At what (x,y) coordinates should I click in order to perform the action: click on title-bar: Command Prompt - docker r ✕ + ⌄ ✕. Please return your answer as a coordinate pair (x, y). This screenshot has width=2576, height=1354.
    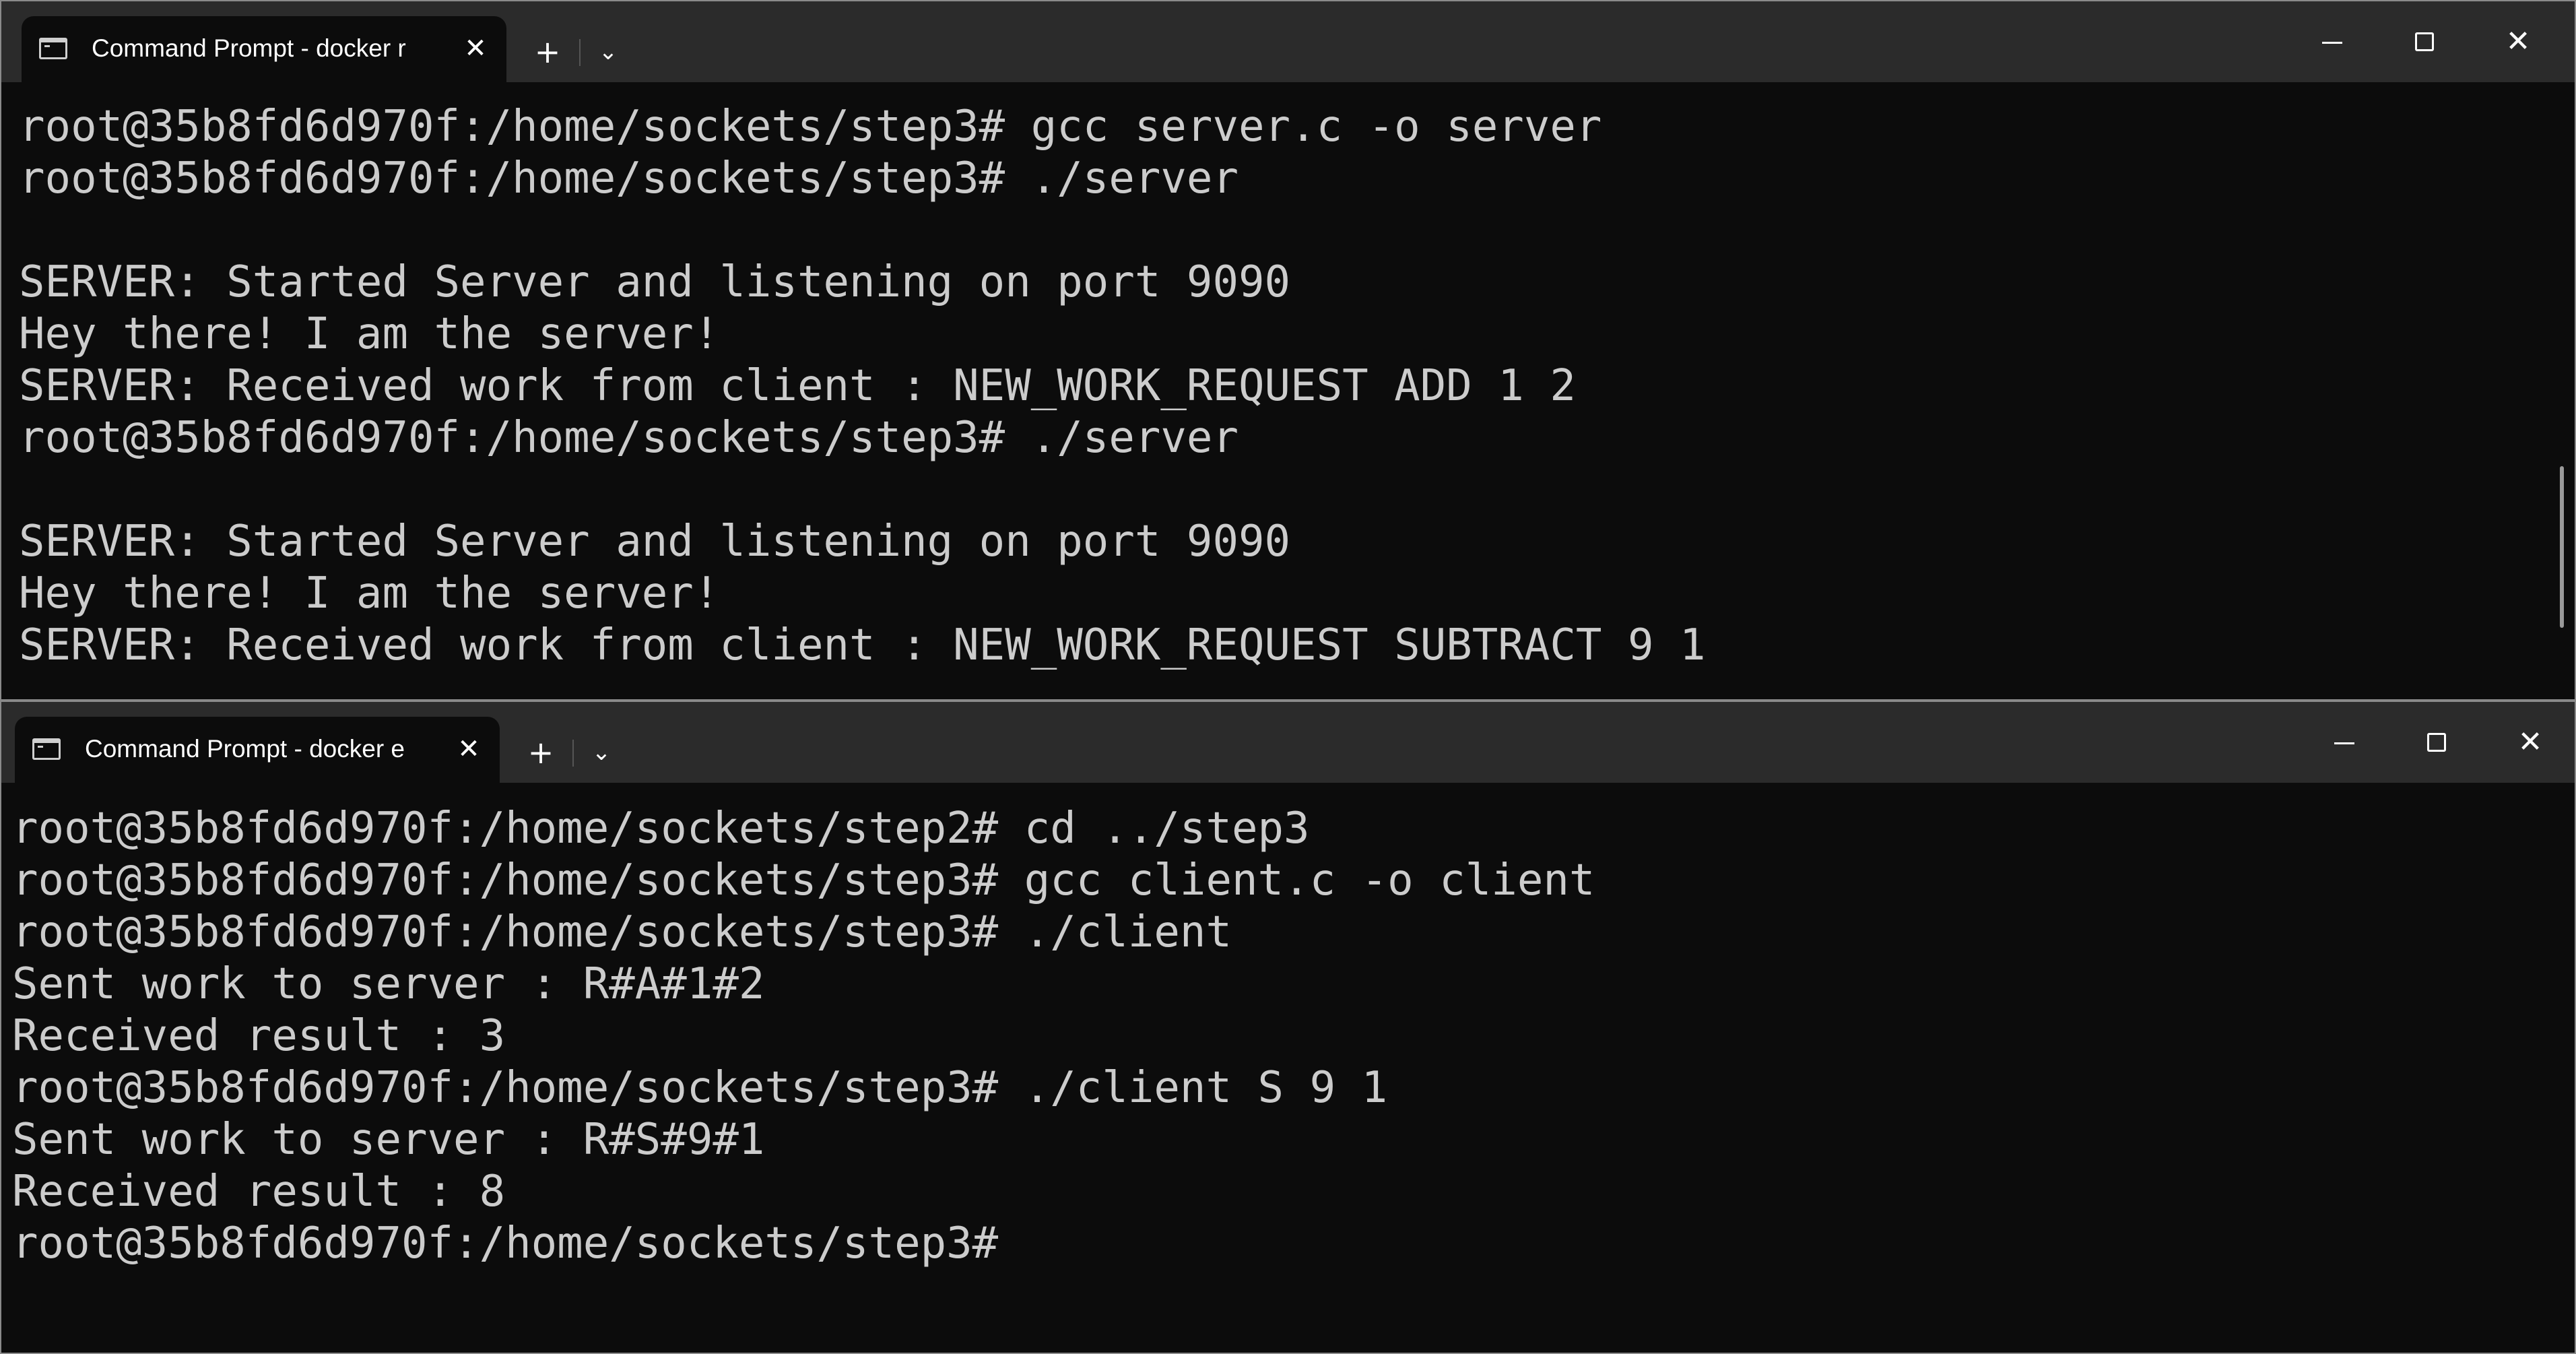
    Looking at the image, I should click on (1288, 41).